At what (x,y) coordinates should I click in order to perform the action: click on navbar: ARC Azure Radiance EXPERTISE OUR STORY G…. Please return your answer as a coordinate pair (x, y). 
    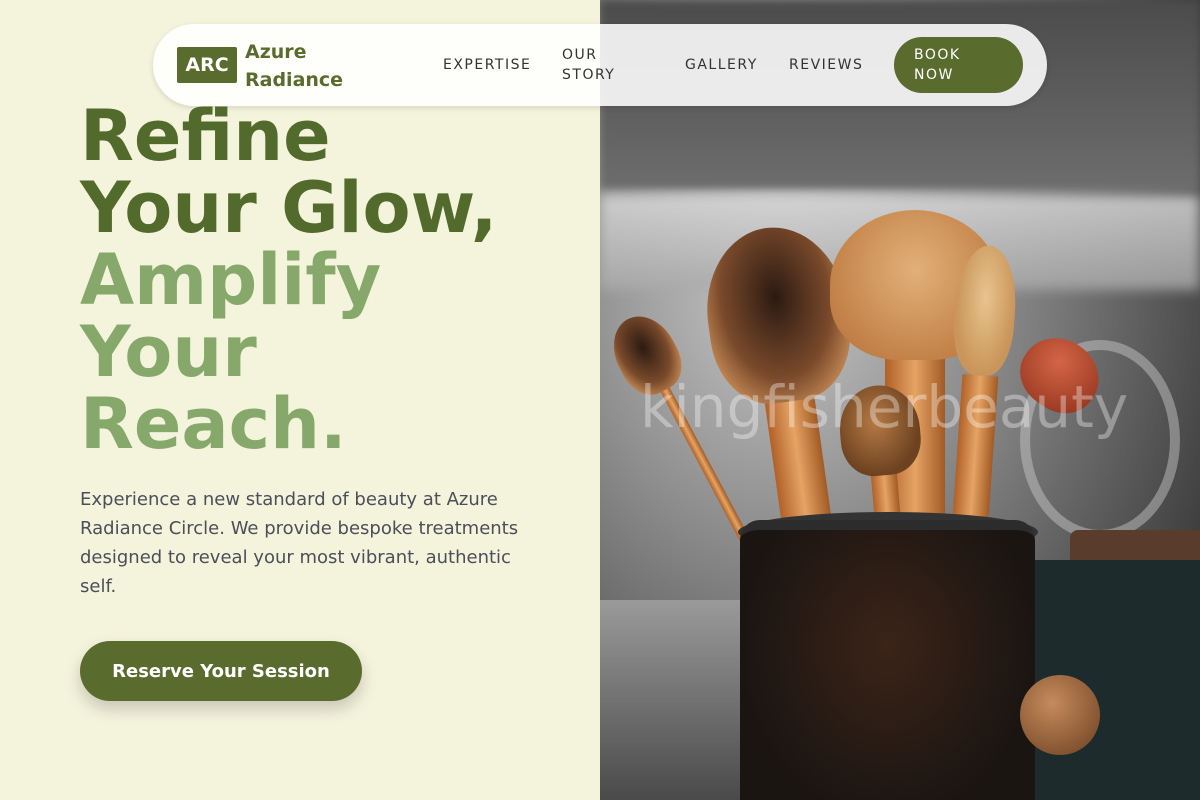
    Looking at the image, I should click on (600, 65).